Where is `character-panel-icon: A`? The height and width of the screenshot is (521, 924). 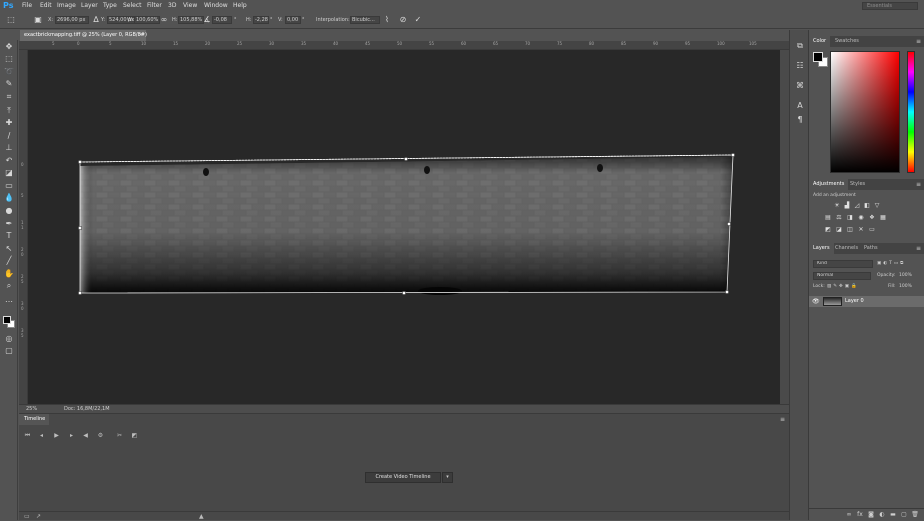
character-panel-icon: A is located at coordinates (800, 105).